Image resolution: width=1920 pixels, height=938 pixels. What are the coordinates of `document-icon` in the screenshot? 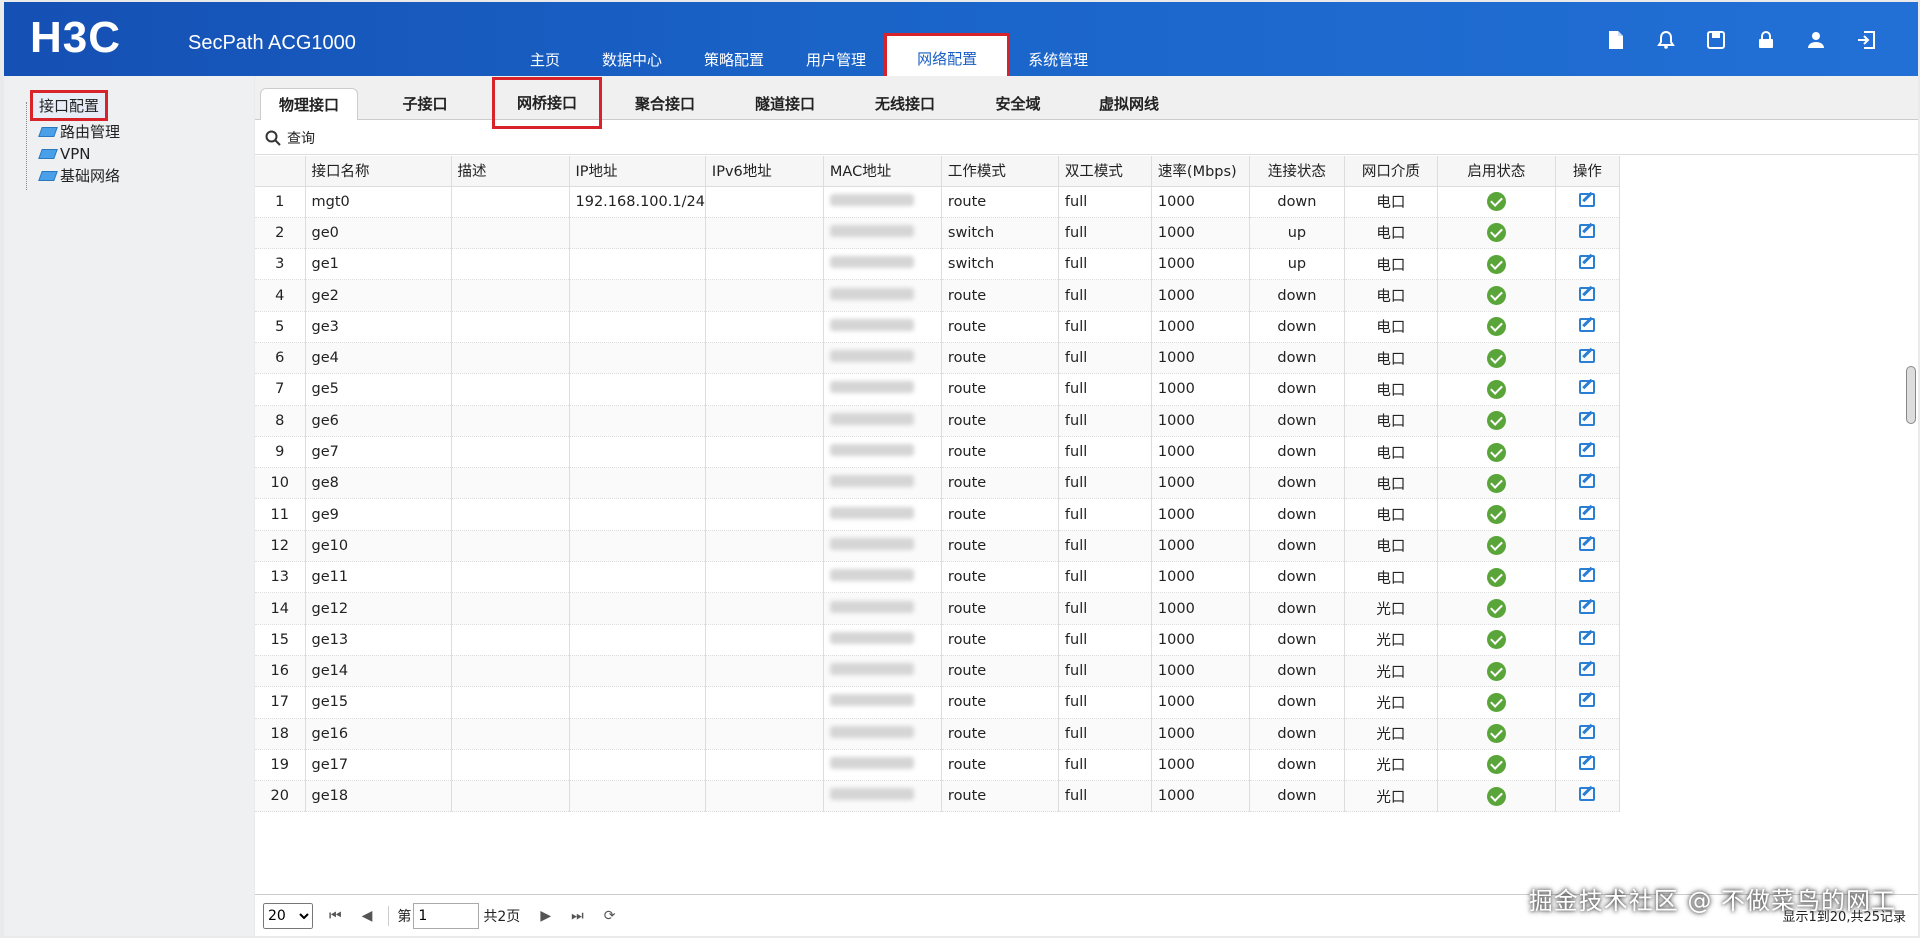 It's located at (1616, 40).